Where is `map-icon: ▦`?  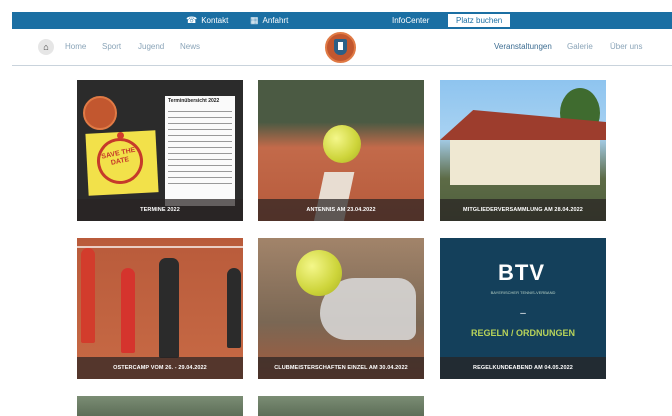
map-icon: ▦ is located at coordinates (254, 20).